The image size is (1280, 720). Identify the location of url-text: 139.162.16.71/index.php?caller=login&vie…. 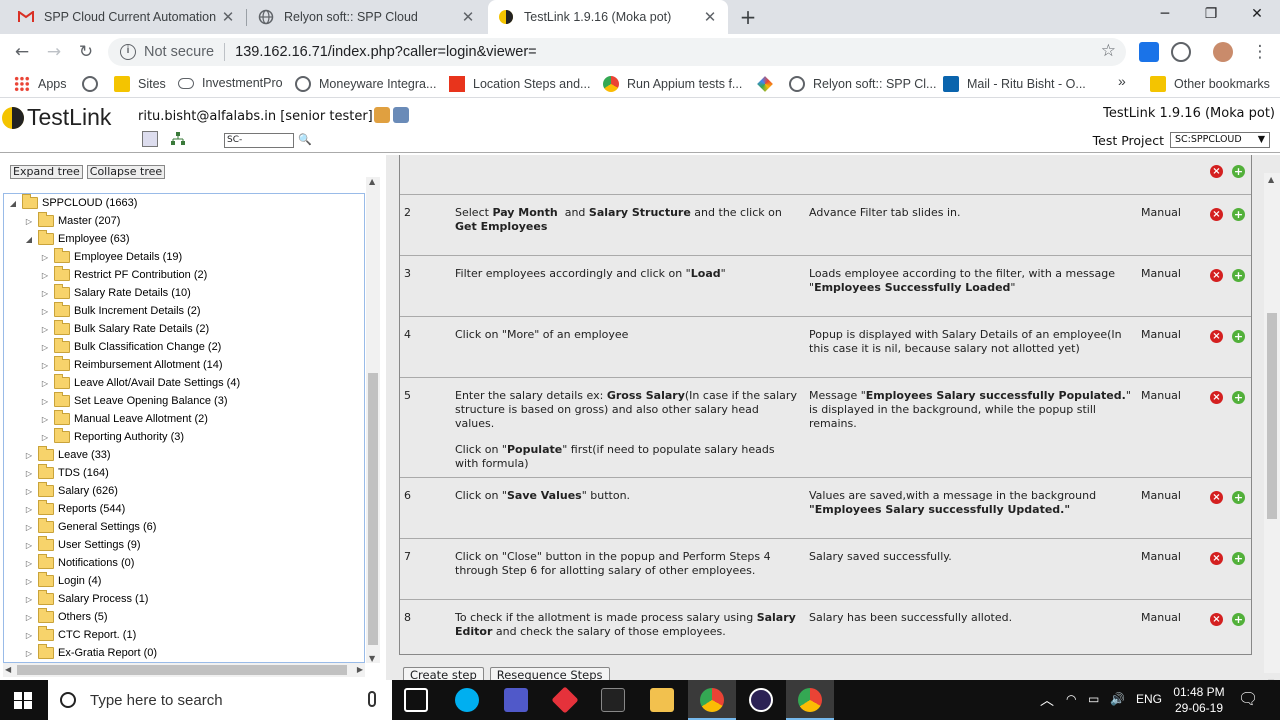
(386, 52).